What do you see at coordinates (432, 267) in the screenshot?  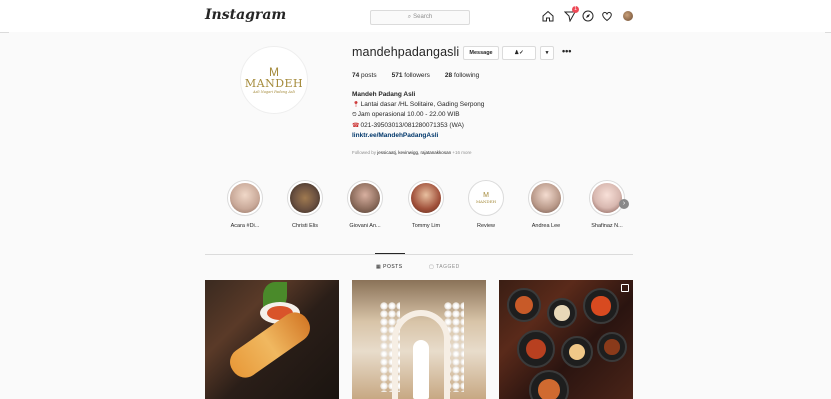 I see `tag-icon: ▢` at bounding box center [432, 267].